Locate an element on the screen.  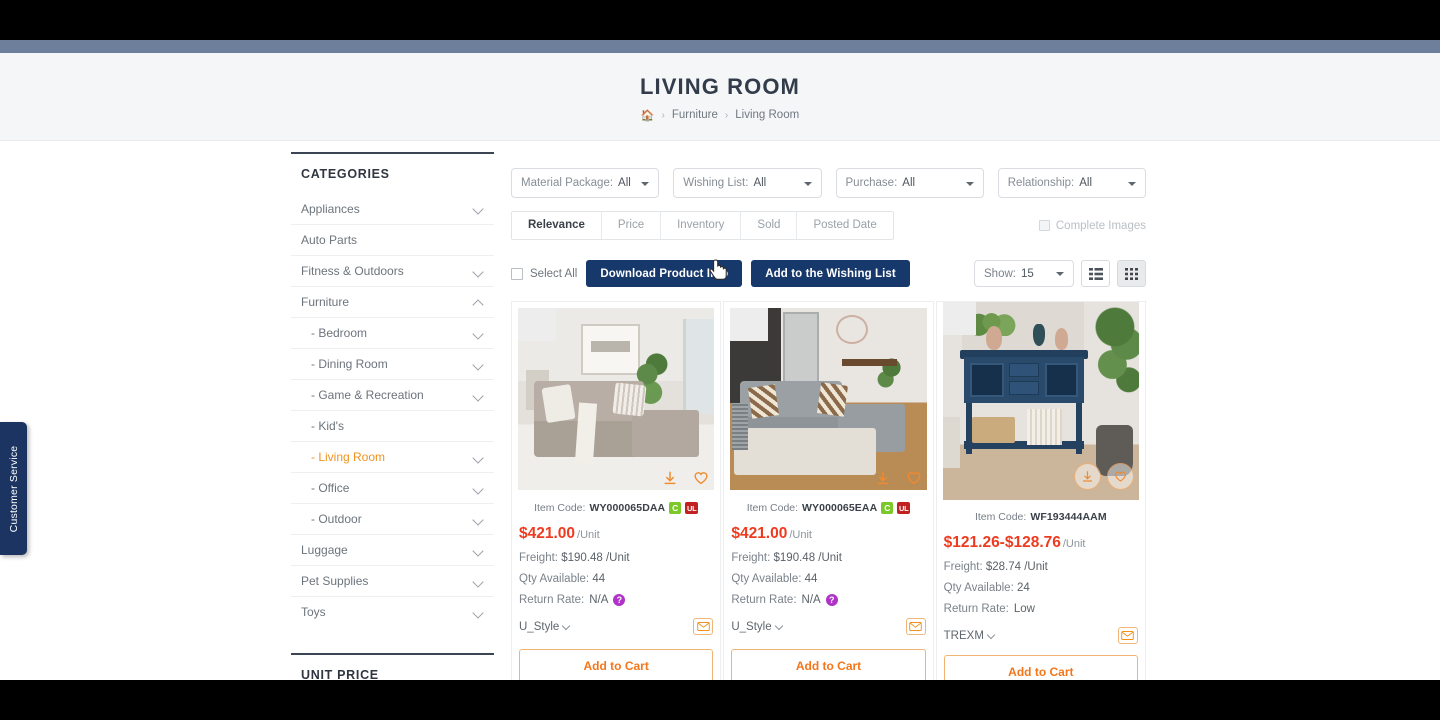
sidebar-item-bedroom: - Bedroom is located at coordinates (392, 332).